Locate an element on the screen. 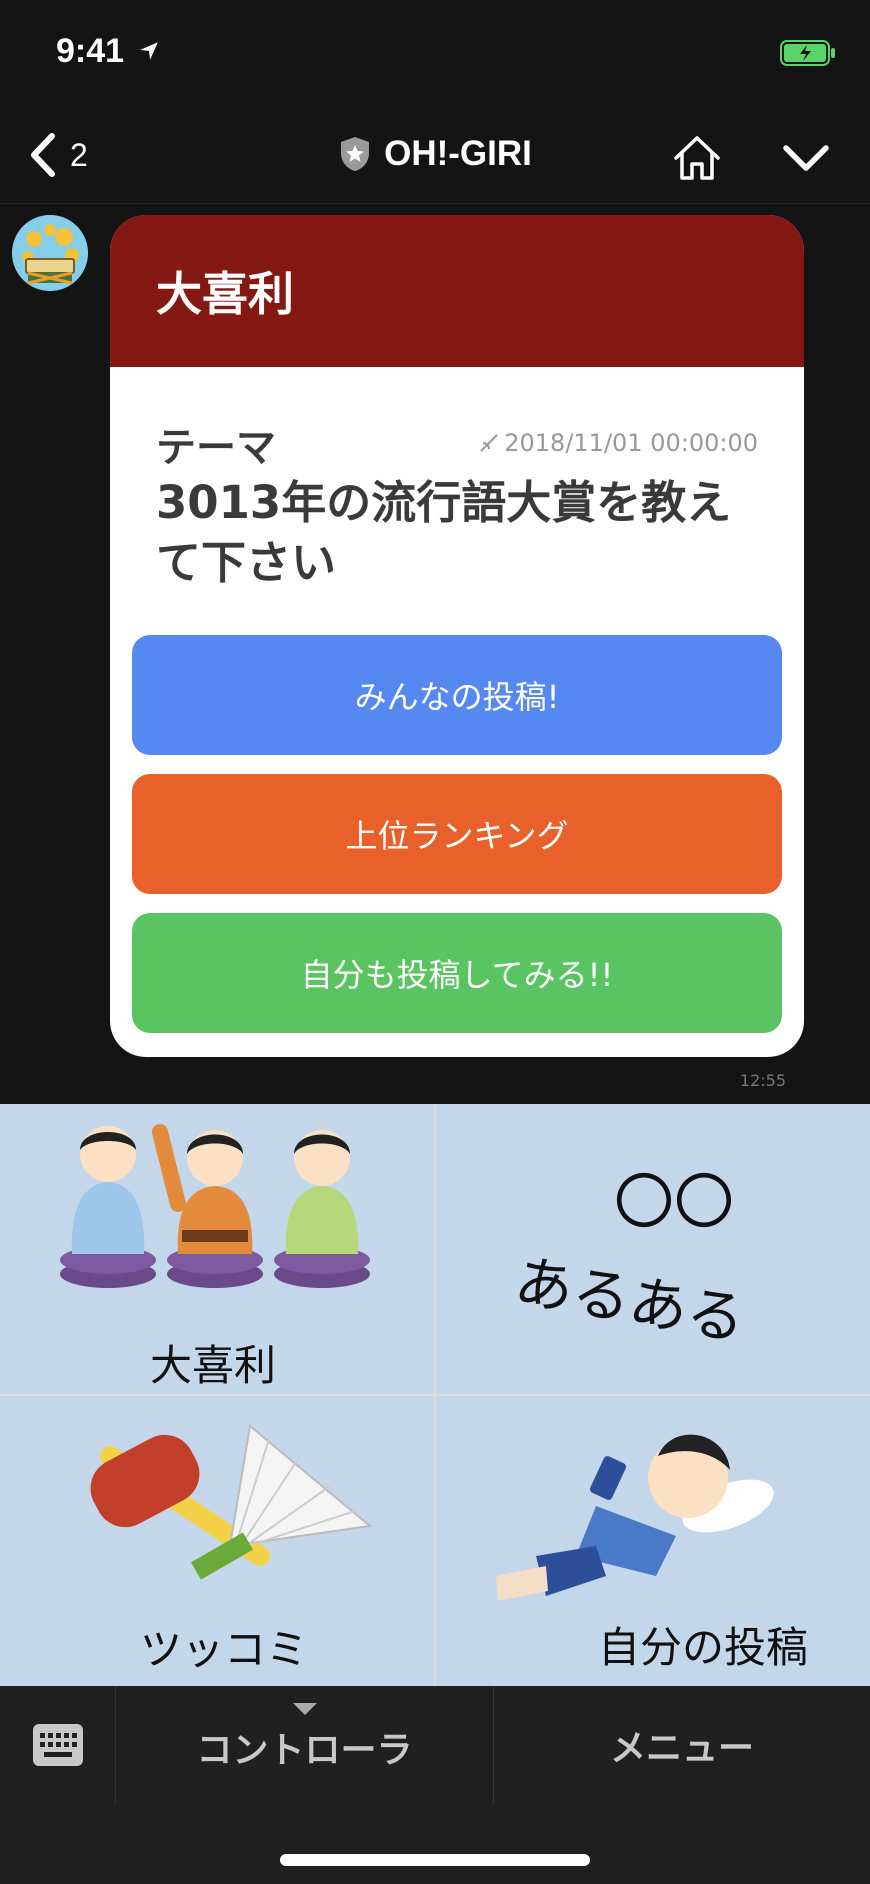 This screenshot has height=1884, width=870. chat-title: OH!-GIRI is located at coordinates (435, 154).